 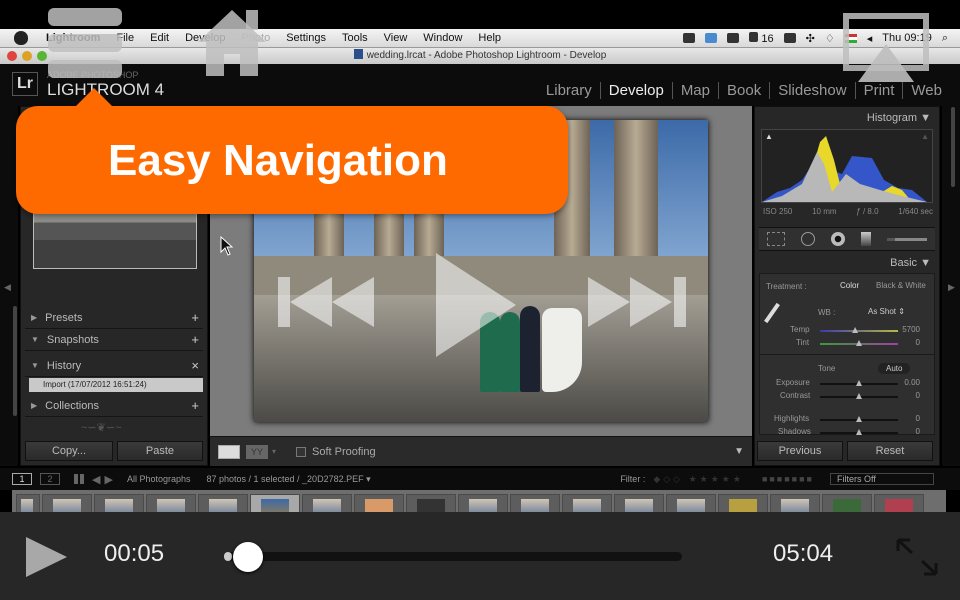 What do you see at coordinates (635, 90) in the screenshot?
I see `module-develop: Develop` at bounding box center [635, 90].